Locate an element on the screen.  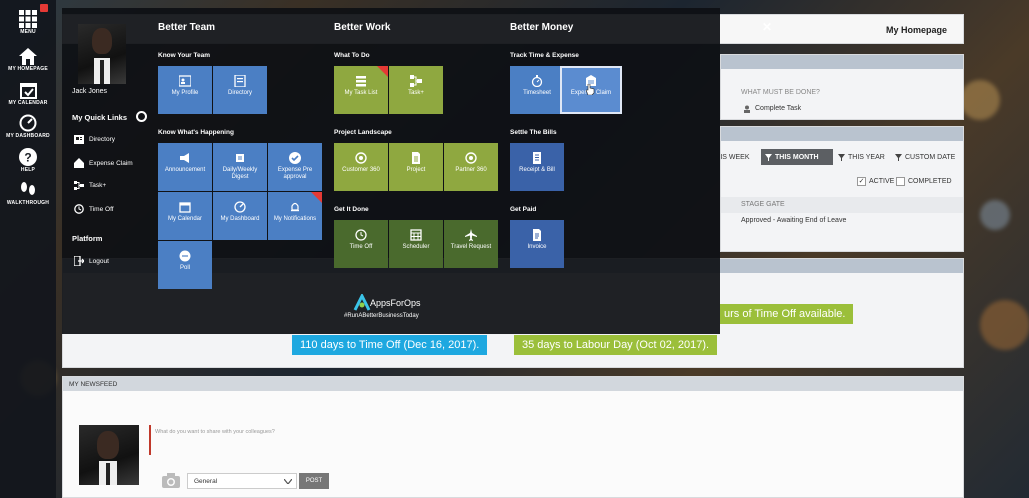
tile-daily-weekly-digest: Daily/Weekly Digest is located at coordinates (240, 167).